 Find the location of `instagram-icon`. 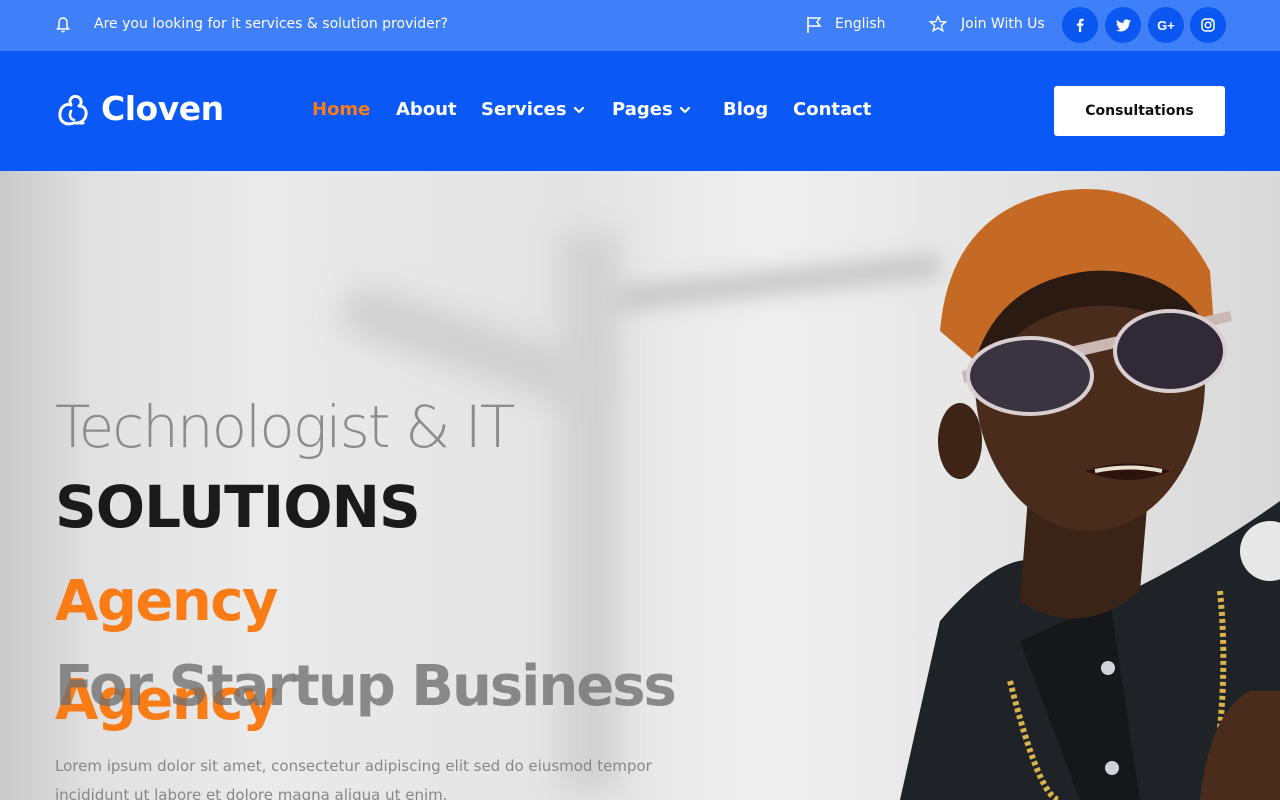

instagram-icon is located at coordinates (1208, 25).